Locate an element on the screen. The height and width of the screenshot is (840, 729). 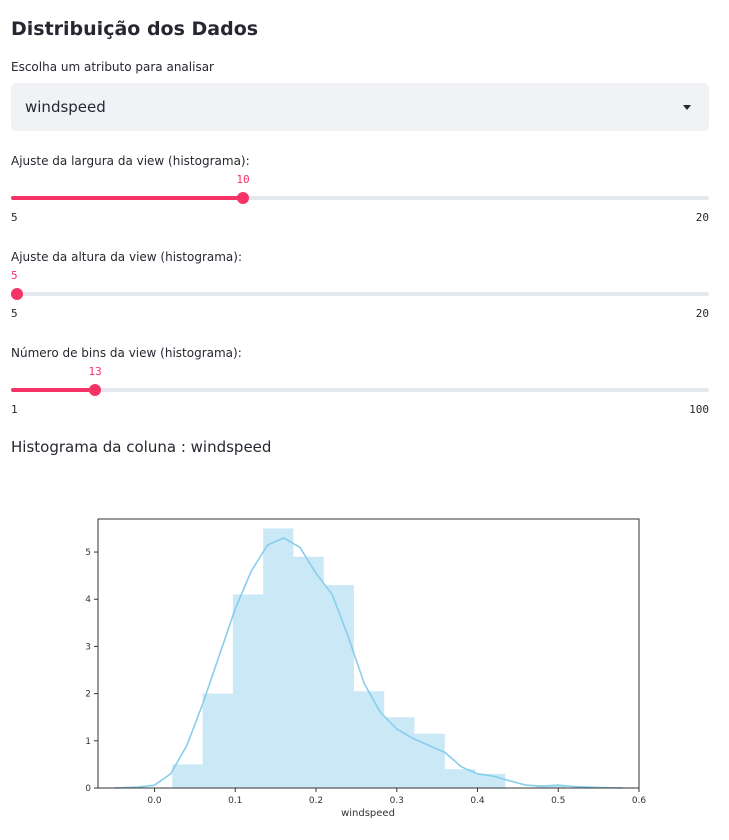
y-tick-label: 5 is located at coordinates (88, 553).